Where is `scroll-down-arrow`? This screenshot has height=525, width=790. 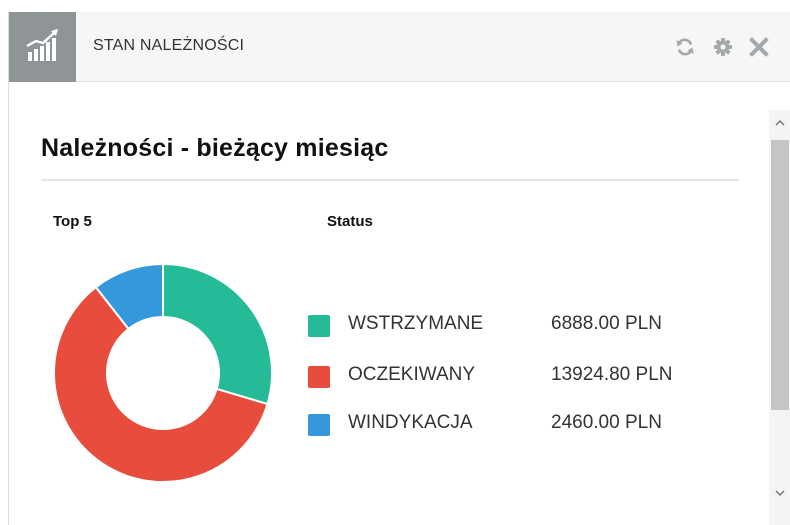
scroll-down-arrow is located at coordinates (780, 493).